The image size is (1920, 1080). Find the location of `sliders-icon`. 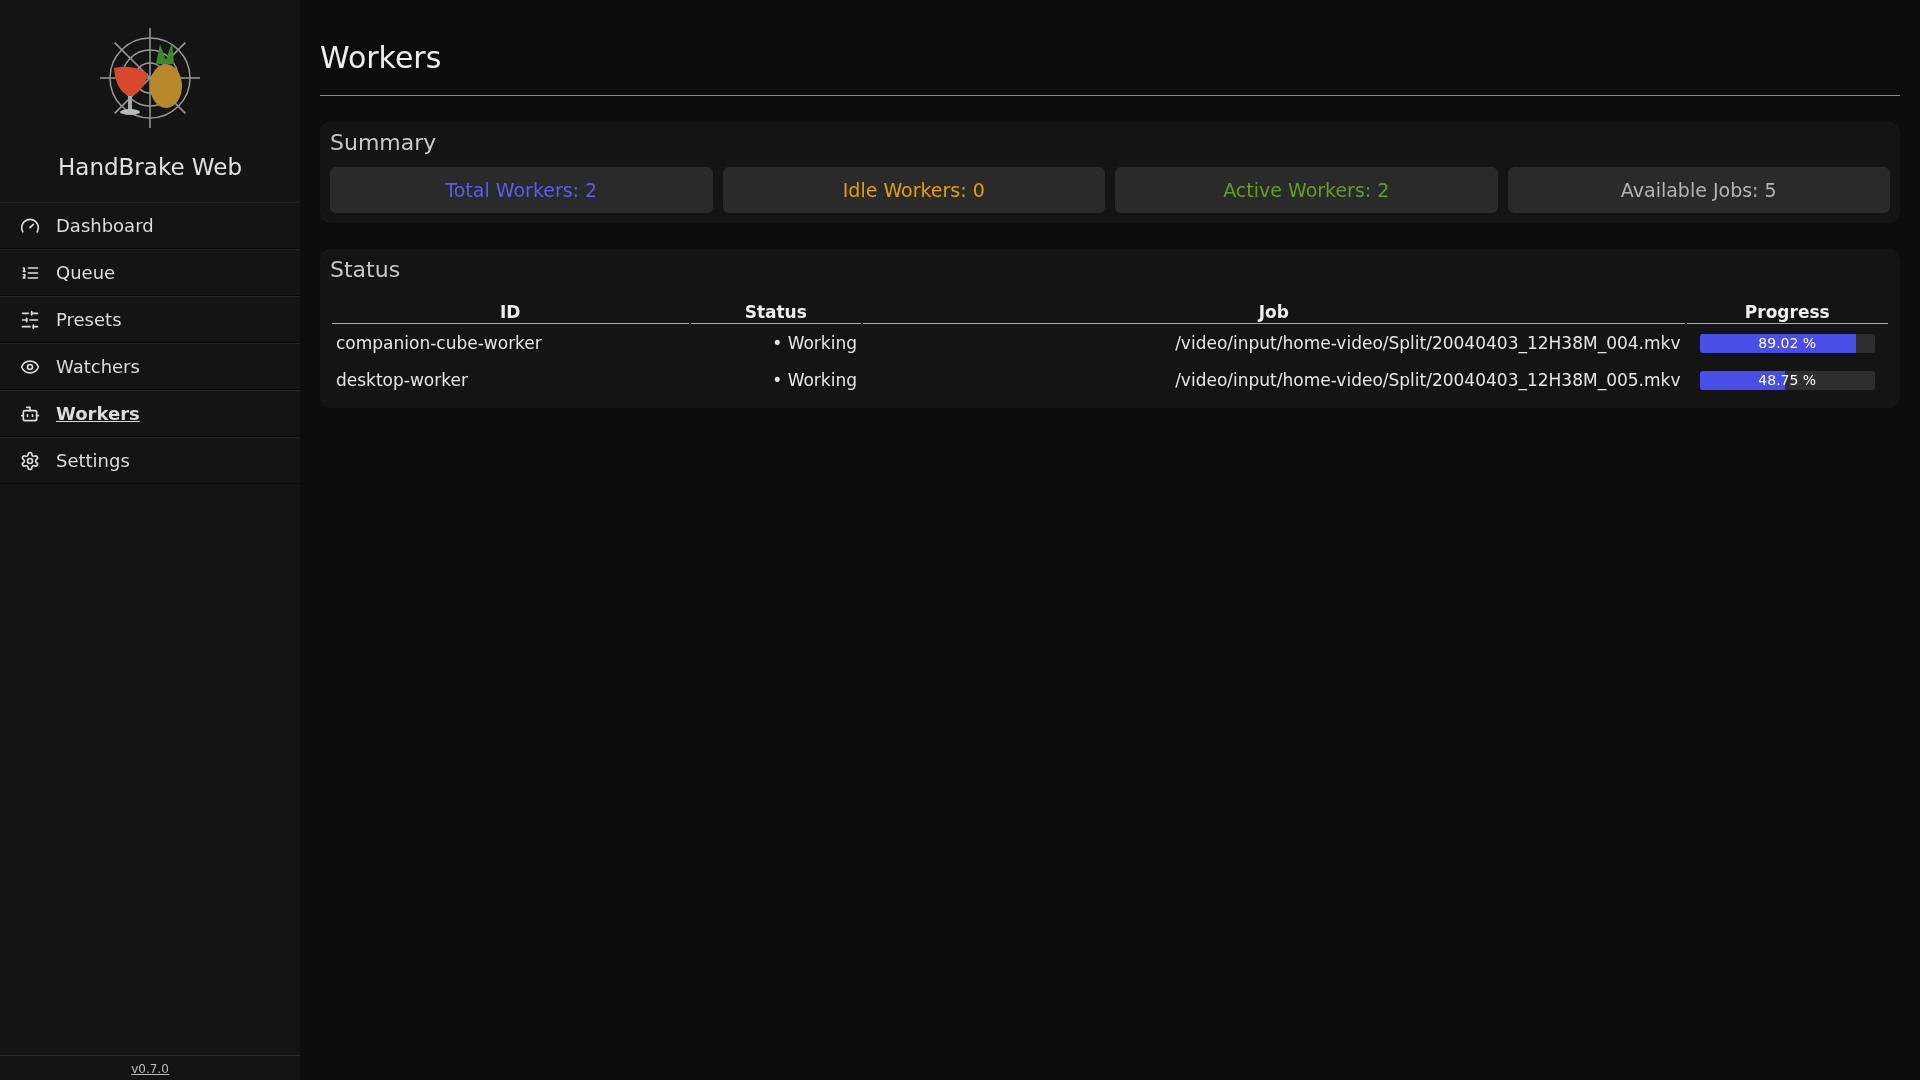

sliders-icon is located at coordinates (30, 319).